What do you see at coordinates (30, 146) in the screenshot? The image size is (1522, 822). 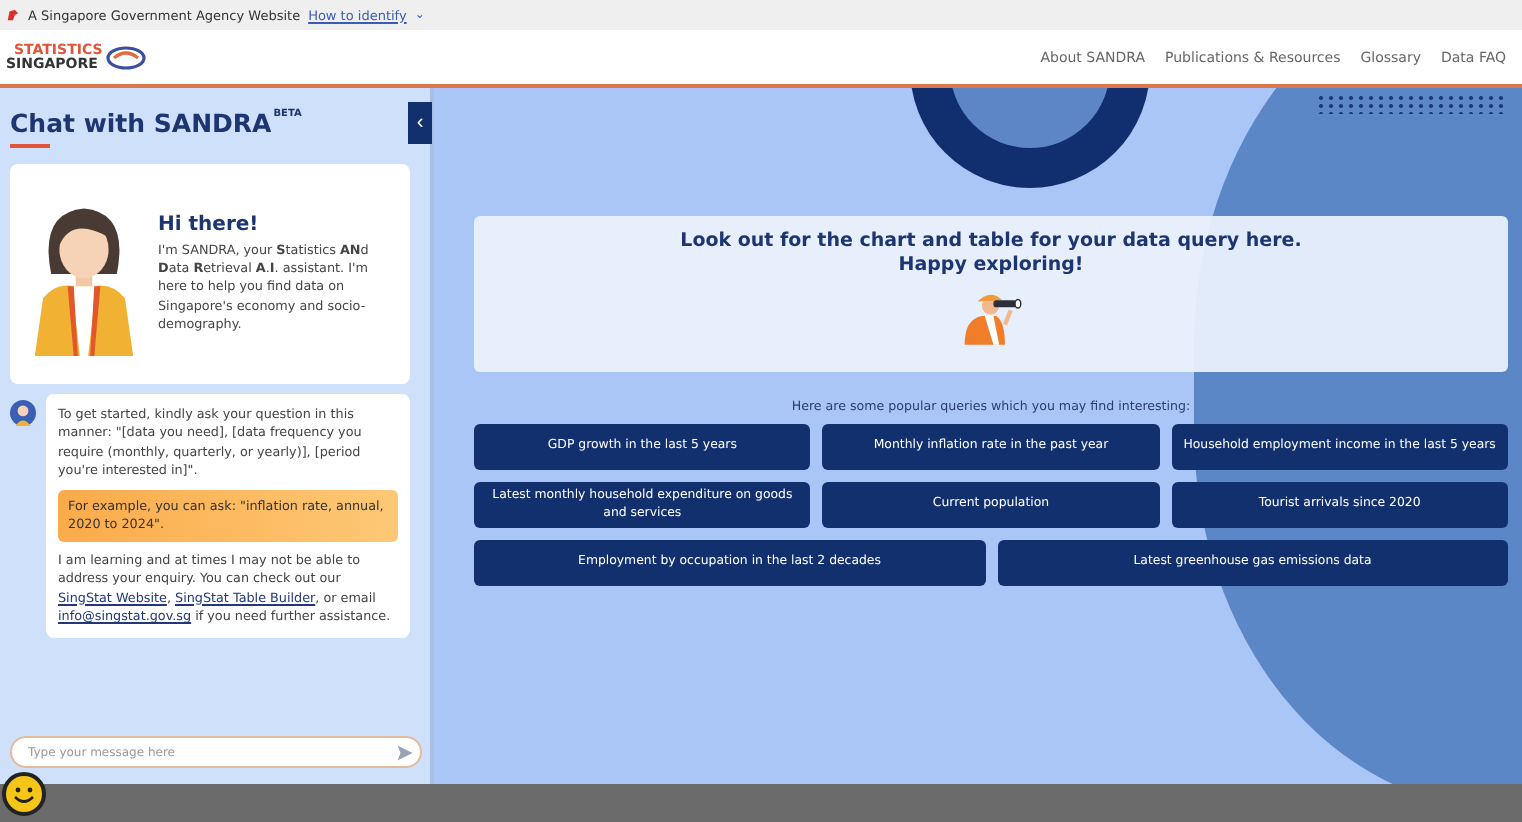 I see `title-underline` at bounding box center [30, 146].